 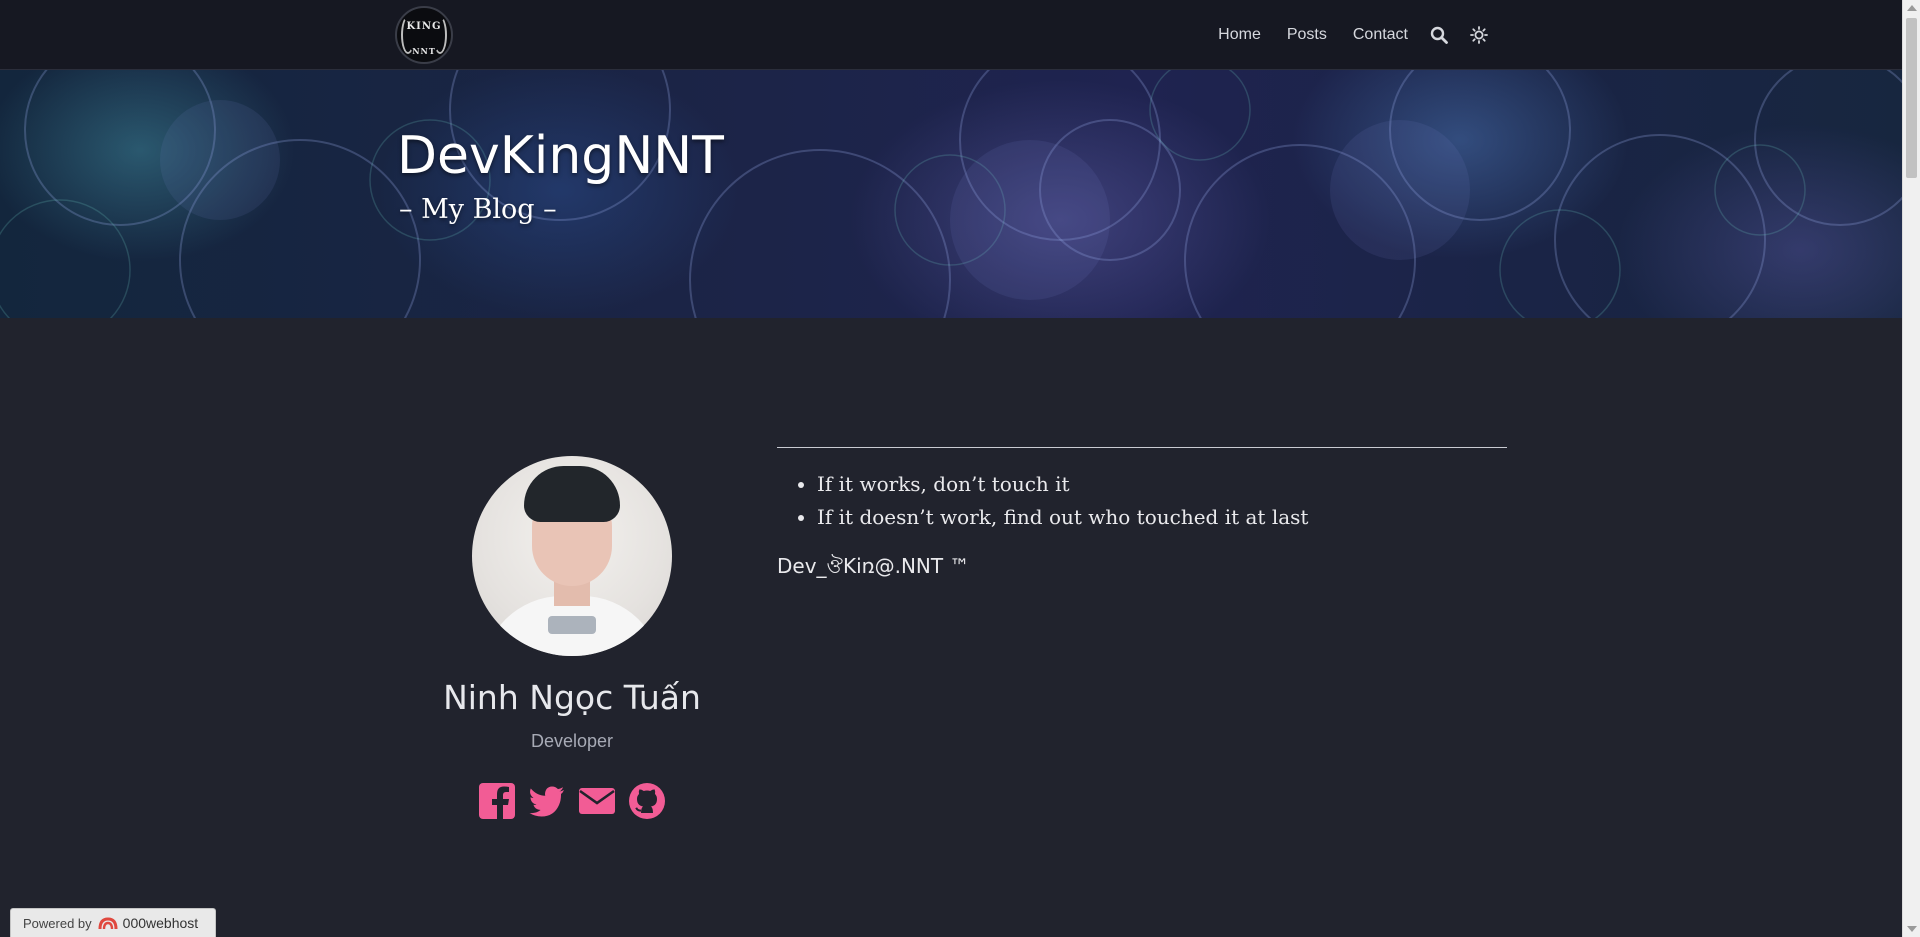 What do you see at coordinates (108, 923) in the screenshot?
I see `webhost-logo-icon` at bounding box center [108, 923].